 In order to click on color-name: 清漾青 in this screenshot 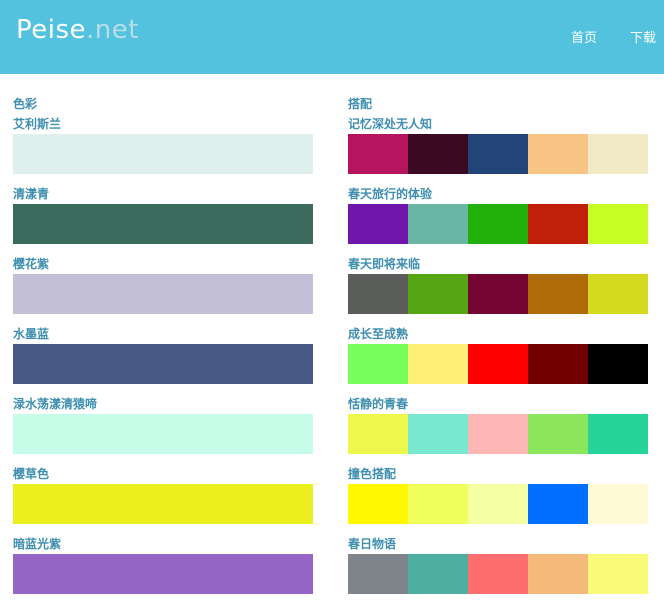, I will do `click(31, 194)`.